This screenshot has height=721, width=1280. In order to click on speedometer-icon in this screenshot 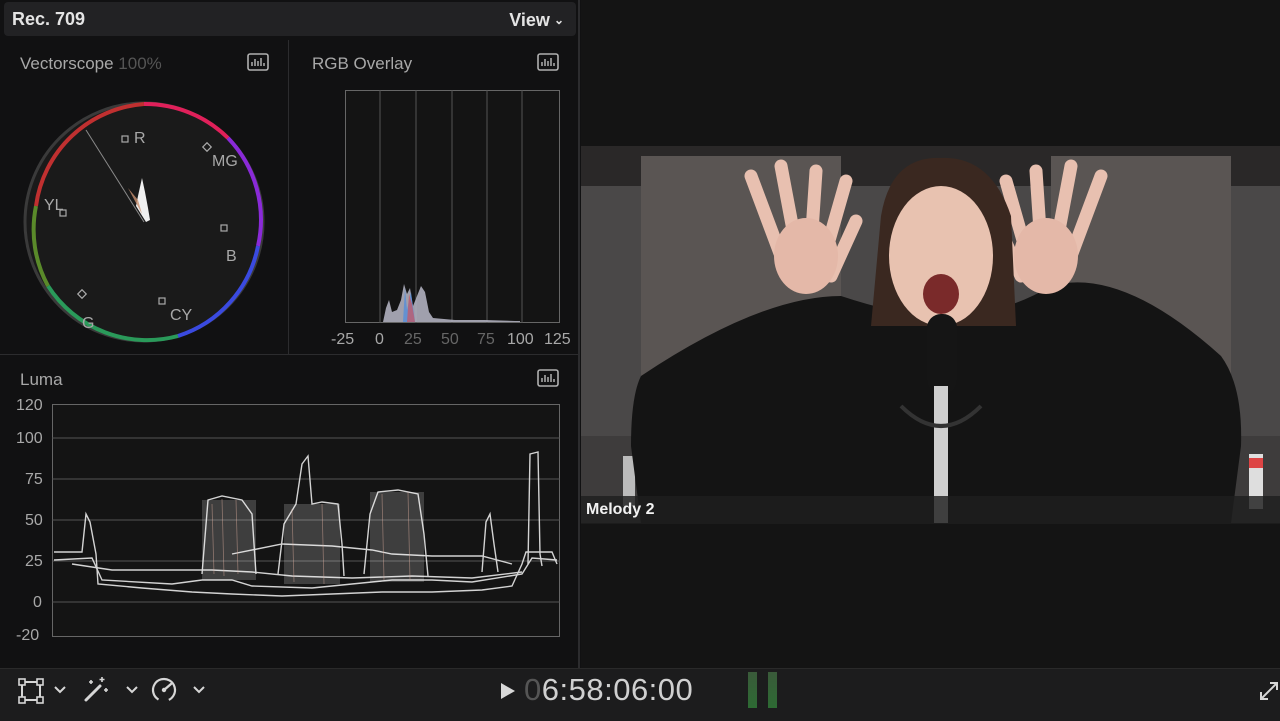, I will do `click(164, 690)`.